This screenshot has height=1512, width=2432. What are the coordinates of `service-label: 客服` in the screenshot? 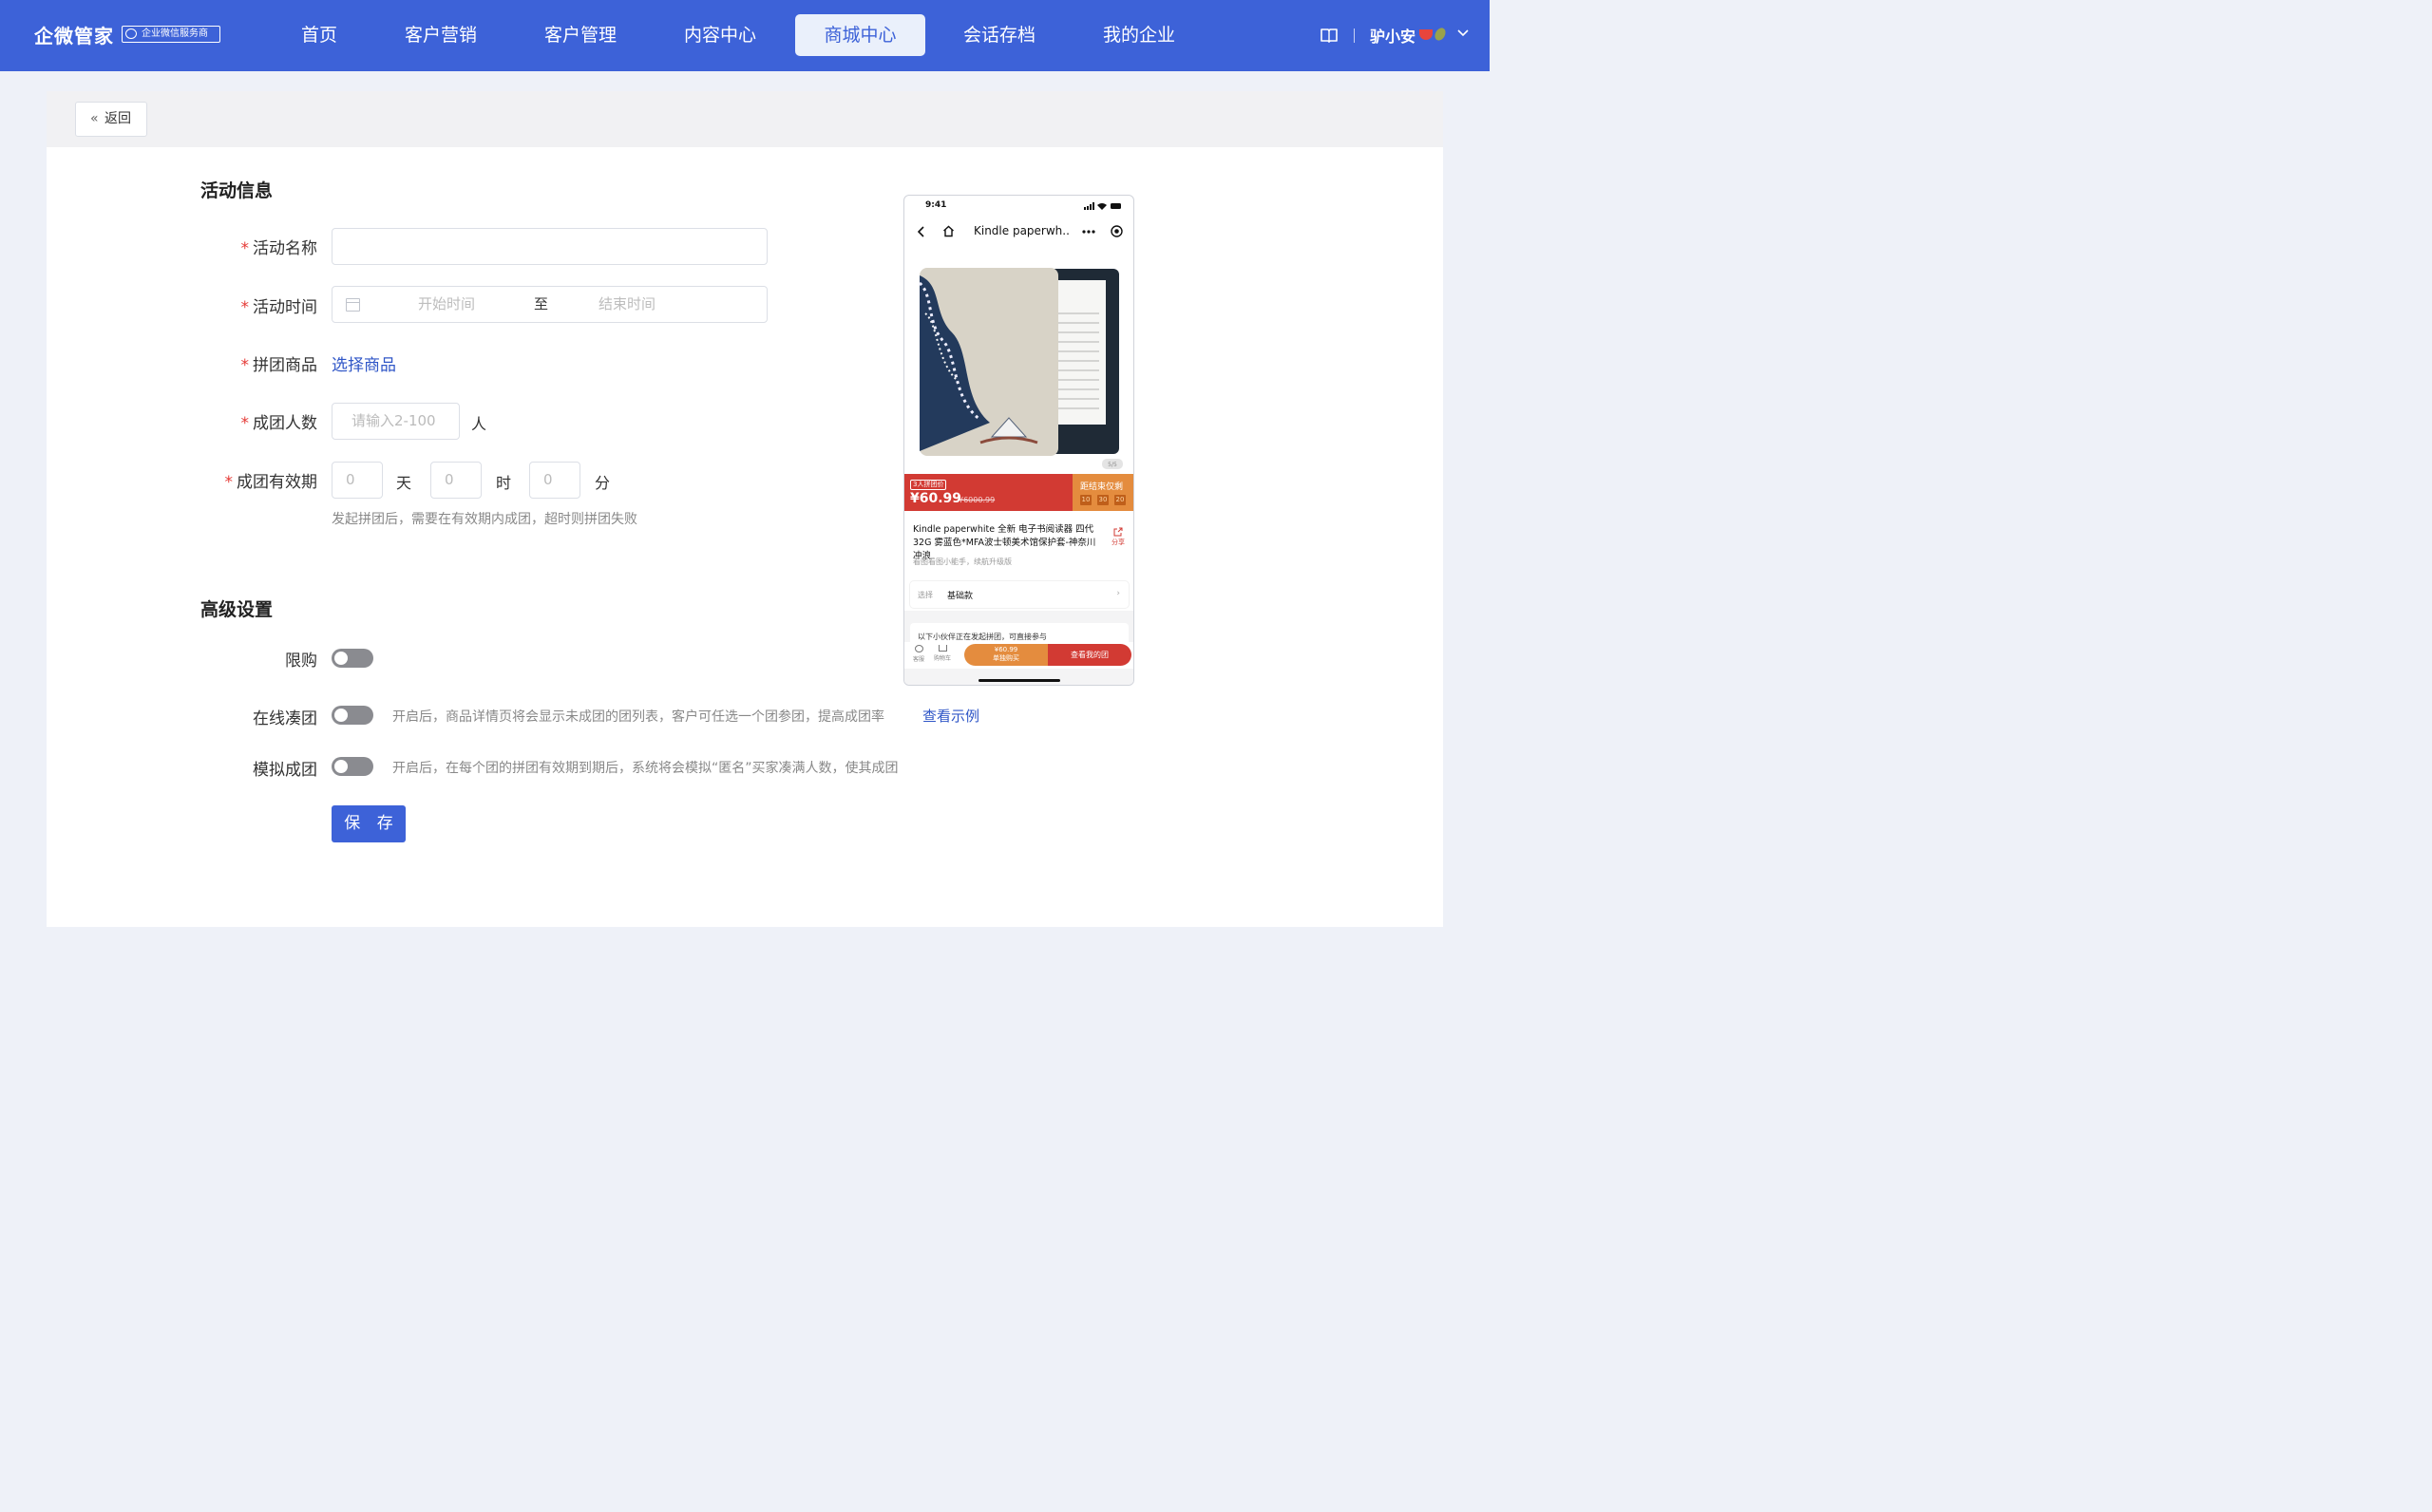 It's located at (918, 660).